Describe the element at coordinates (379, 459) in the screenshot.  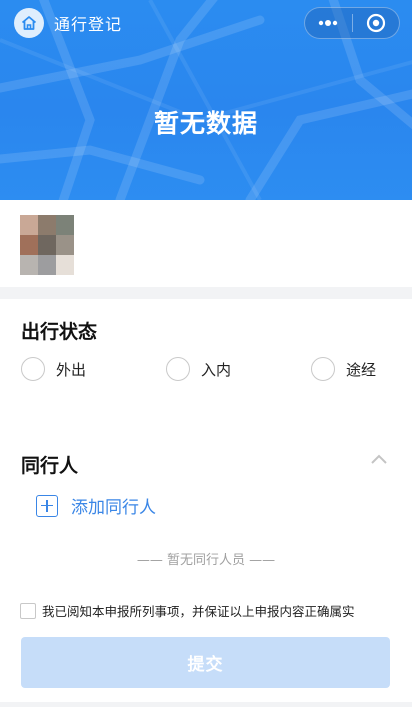
I see `chevron-up-icon` at that location.